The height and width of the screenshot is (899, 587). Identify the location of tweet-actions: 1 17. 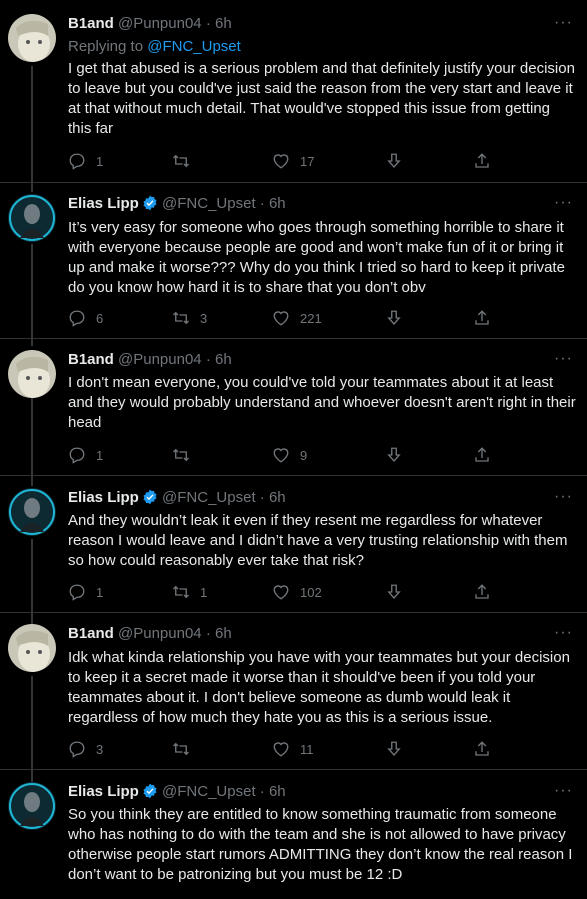
(288, 161).